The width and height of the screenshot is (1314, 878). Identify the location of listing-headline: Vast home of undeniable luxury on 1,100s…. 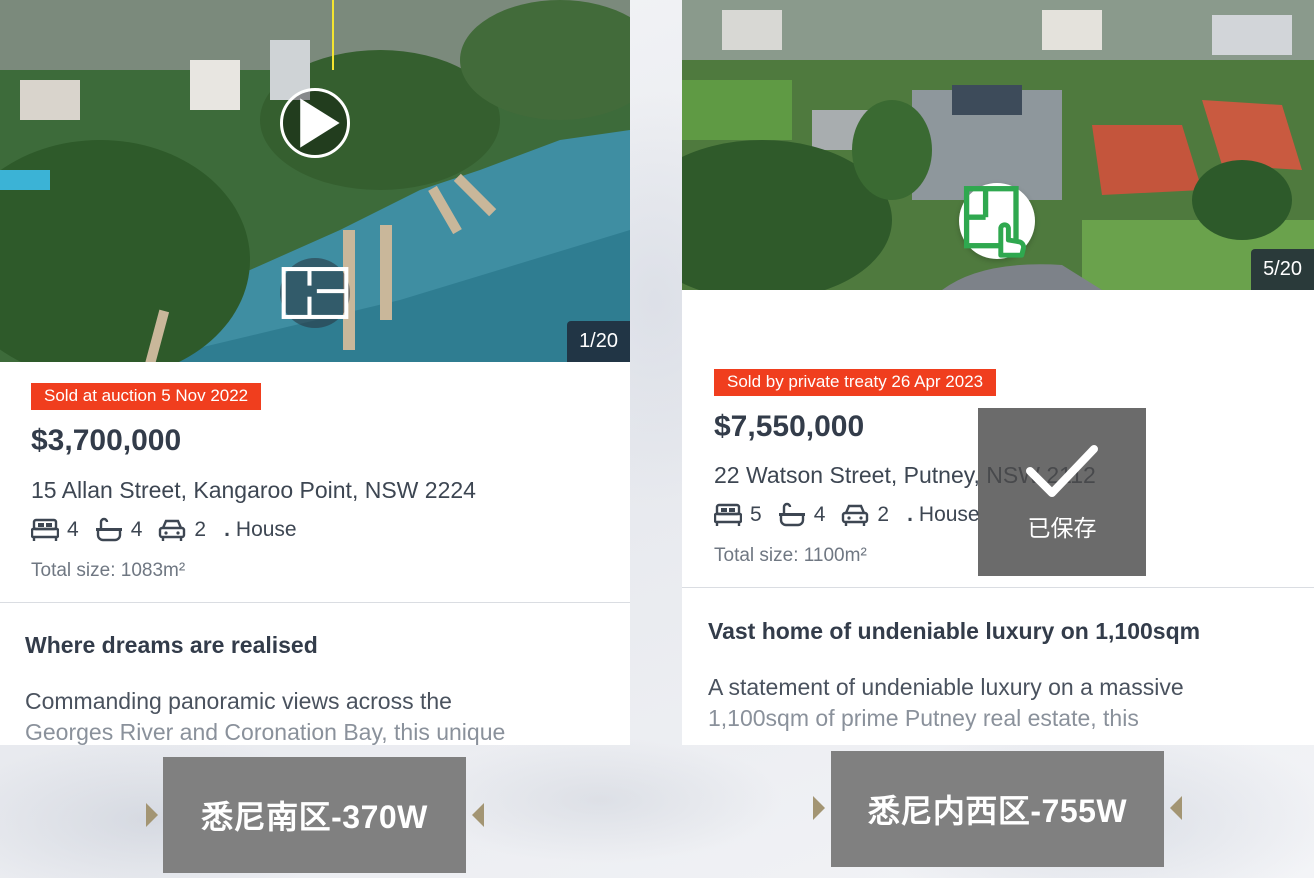
(954, 631).